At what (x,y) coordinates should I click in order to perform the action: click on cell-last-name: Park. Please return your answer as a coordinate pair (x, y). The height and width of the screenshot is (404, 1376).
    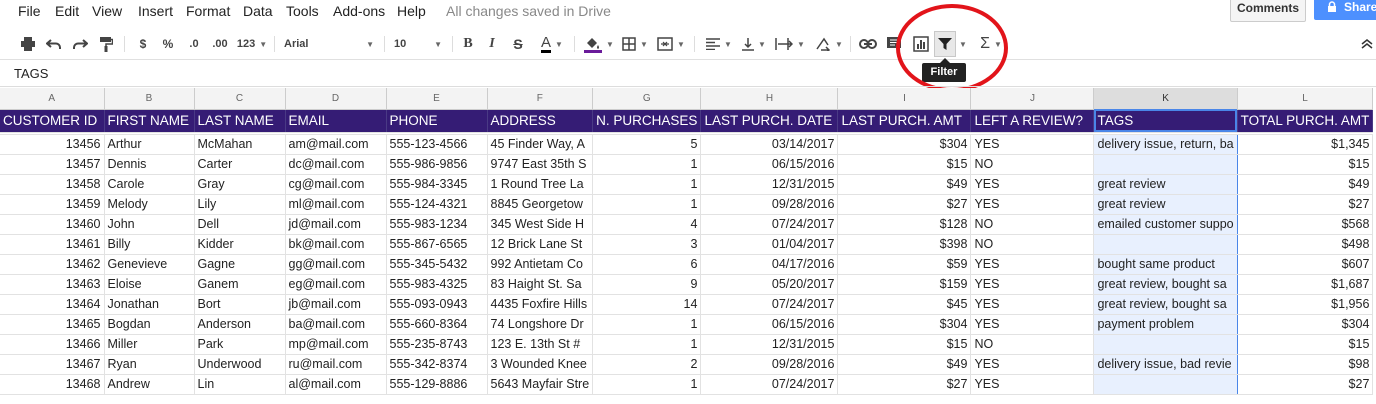
    Looking at the image, I should click on (240, 344).